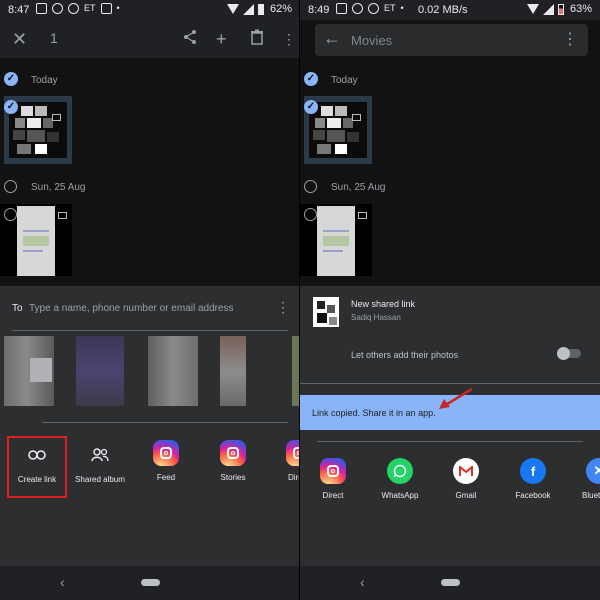 The image size is (600, 600). What do you see at coordinates (280, 9) in the screenshot?
I see `battery-percent: 62%` at bounding box center [280, 9].